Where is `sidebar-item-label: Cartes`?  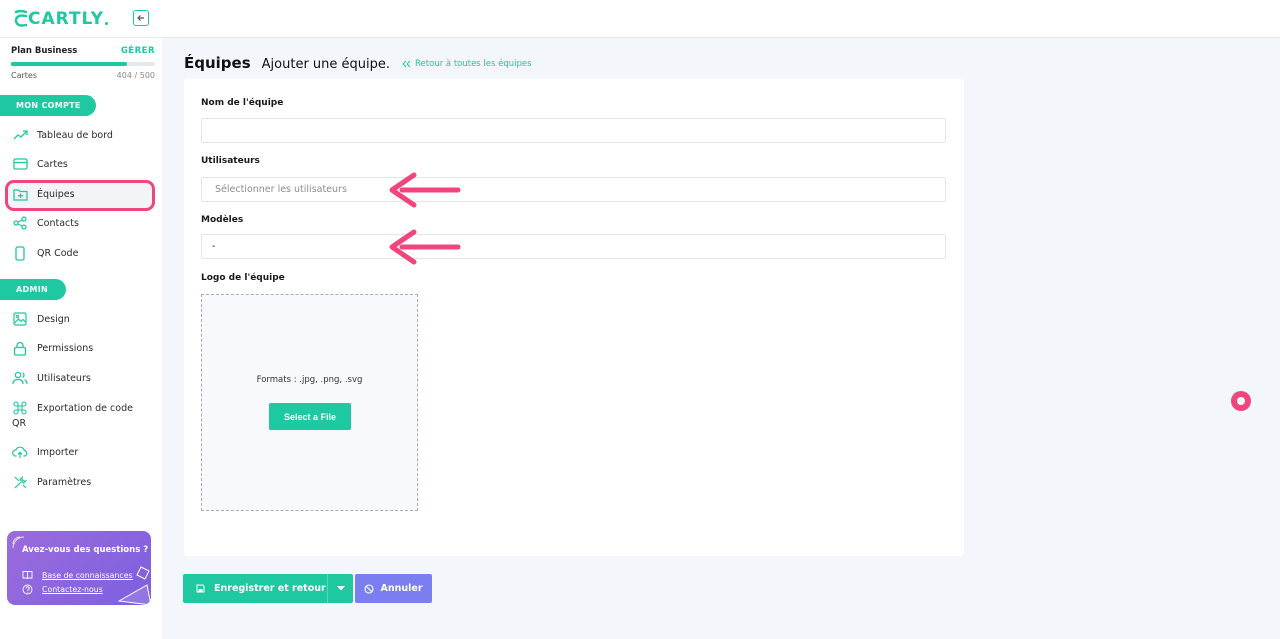 sidebar-item-label: Cartes is located at coordinates (52, 164).